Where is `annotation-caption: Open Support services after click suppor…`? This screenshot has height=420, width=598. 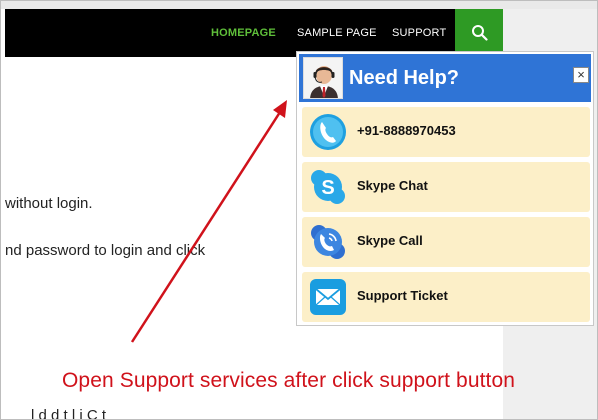 annotation-caption: Open Support services after click suppor… is located at coordinates (289, 380).